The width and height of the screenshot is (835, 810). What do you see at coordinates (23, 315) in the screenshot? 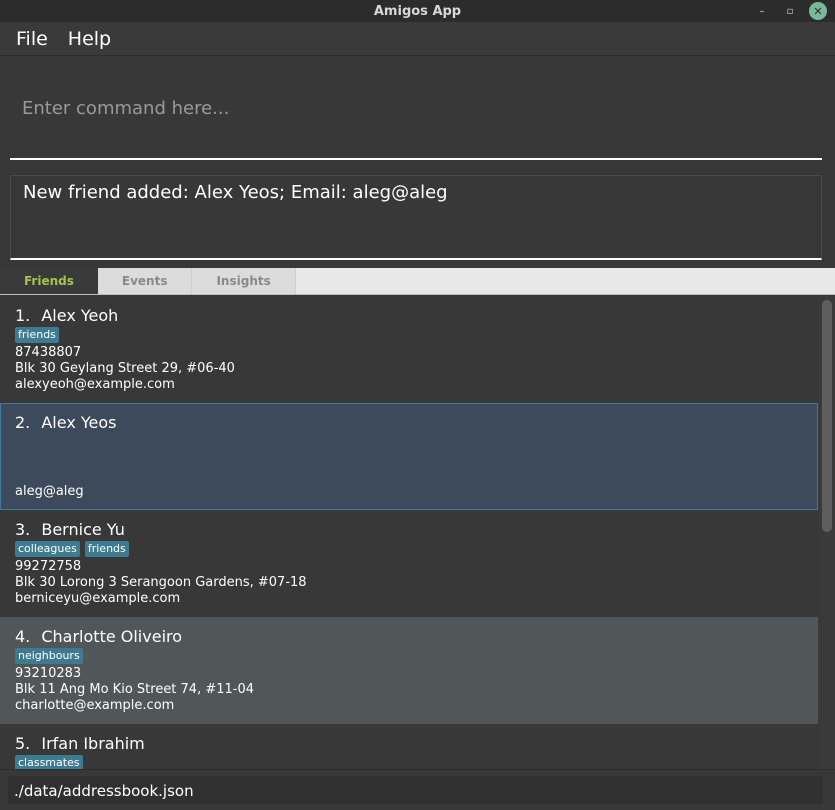
I see `friend-index: 1.` at bounding box center [23, 315].